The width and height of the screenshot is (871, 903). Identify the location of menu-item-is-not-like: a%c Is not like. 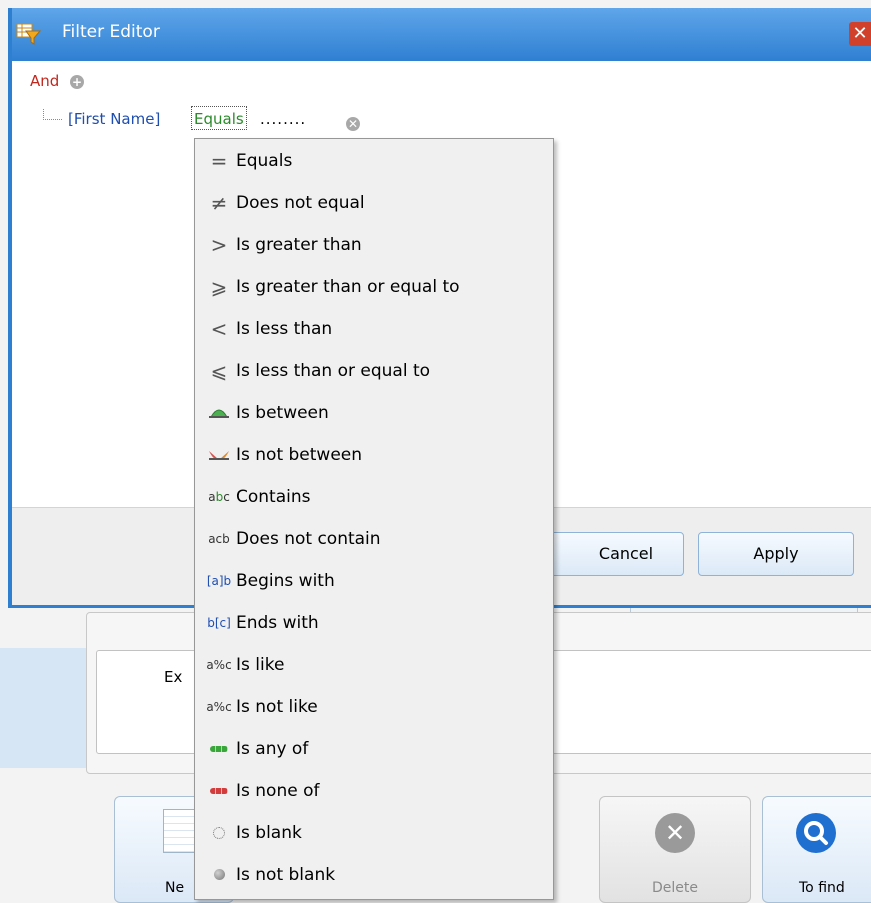
(374, 707).